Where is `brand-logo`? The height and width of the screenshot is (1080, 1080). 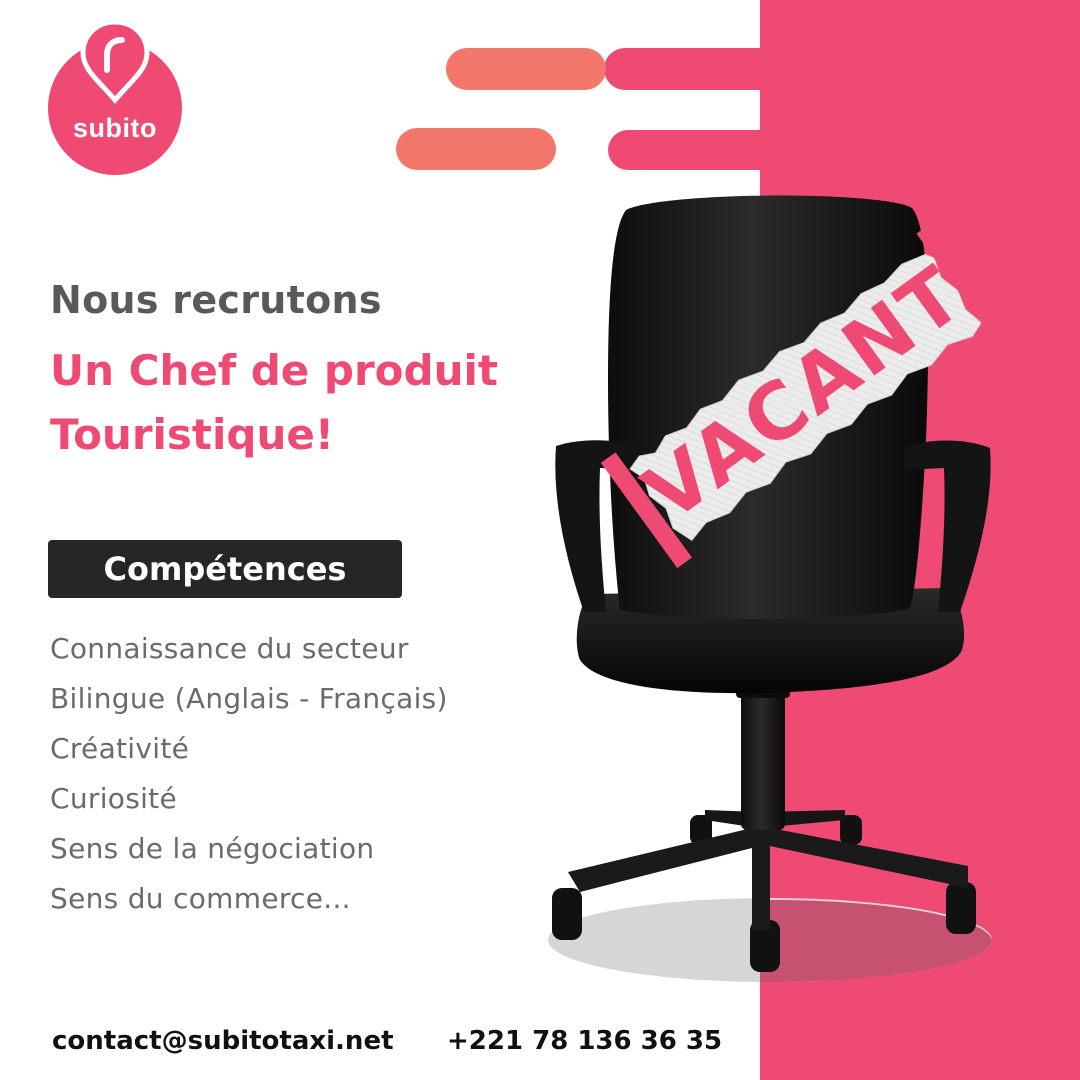 brand-logo is located at coordinates (115, 97).